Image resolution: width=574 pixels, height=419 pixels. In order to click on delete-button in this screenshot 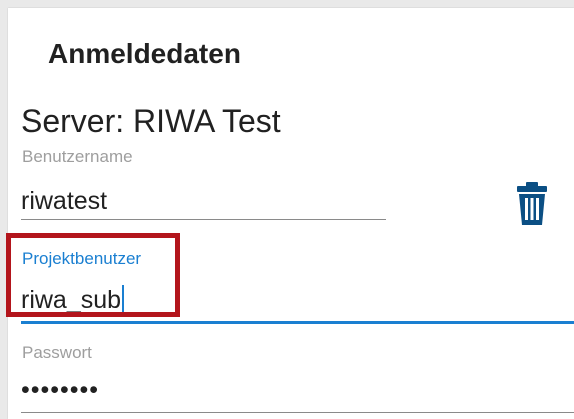, I will do `click(532, 204)`.